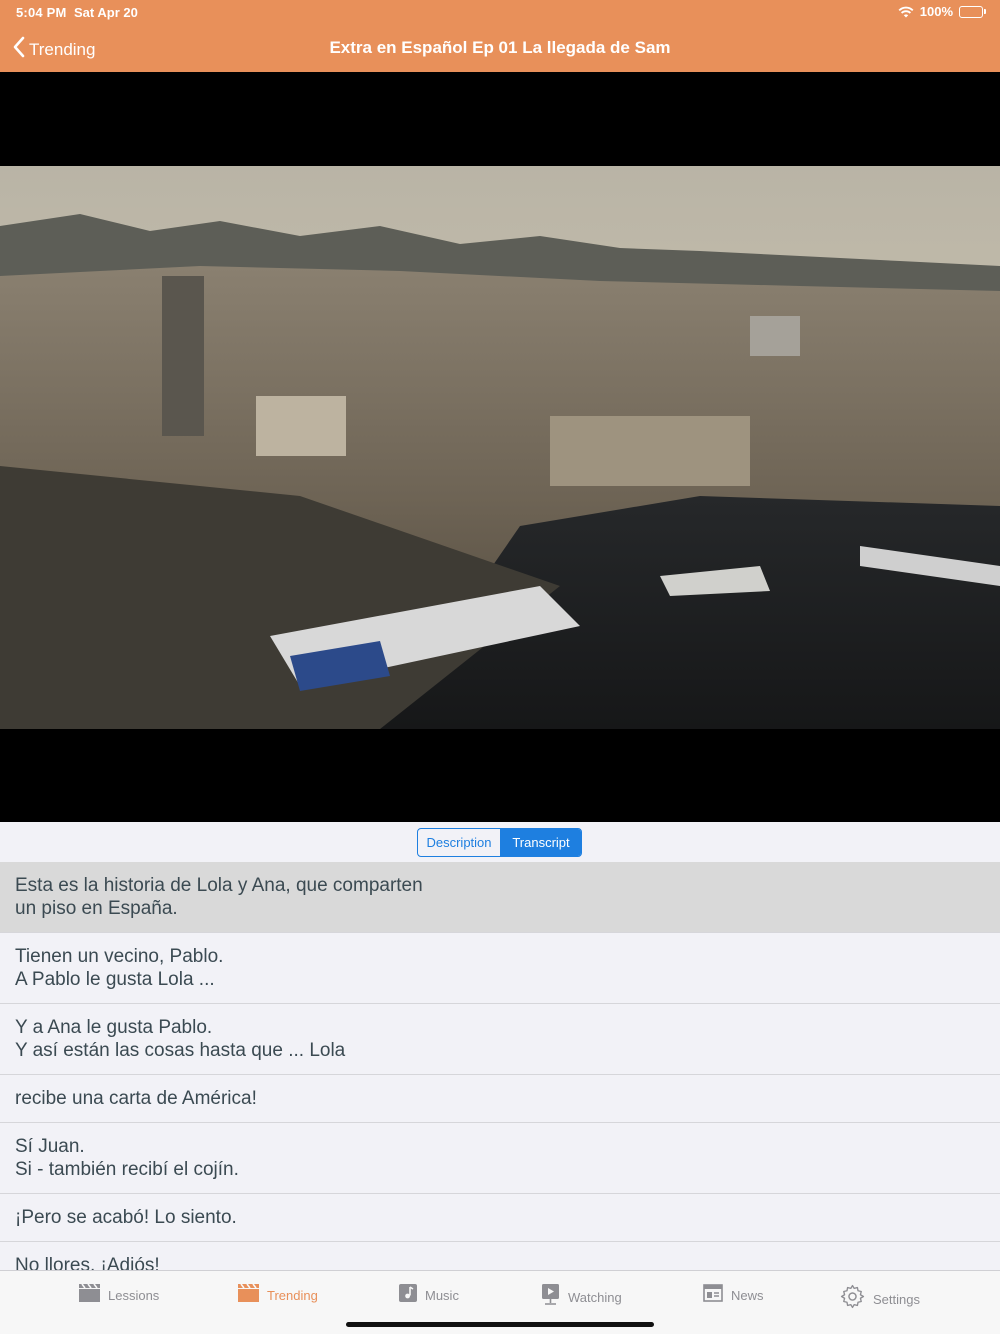 The image size is (1000, 1334). What do you see at coordinates (136, 1098) in the screenshot?
I see `transcript-line: recibe una carta de América!` at bounding box center [136, 1098].